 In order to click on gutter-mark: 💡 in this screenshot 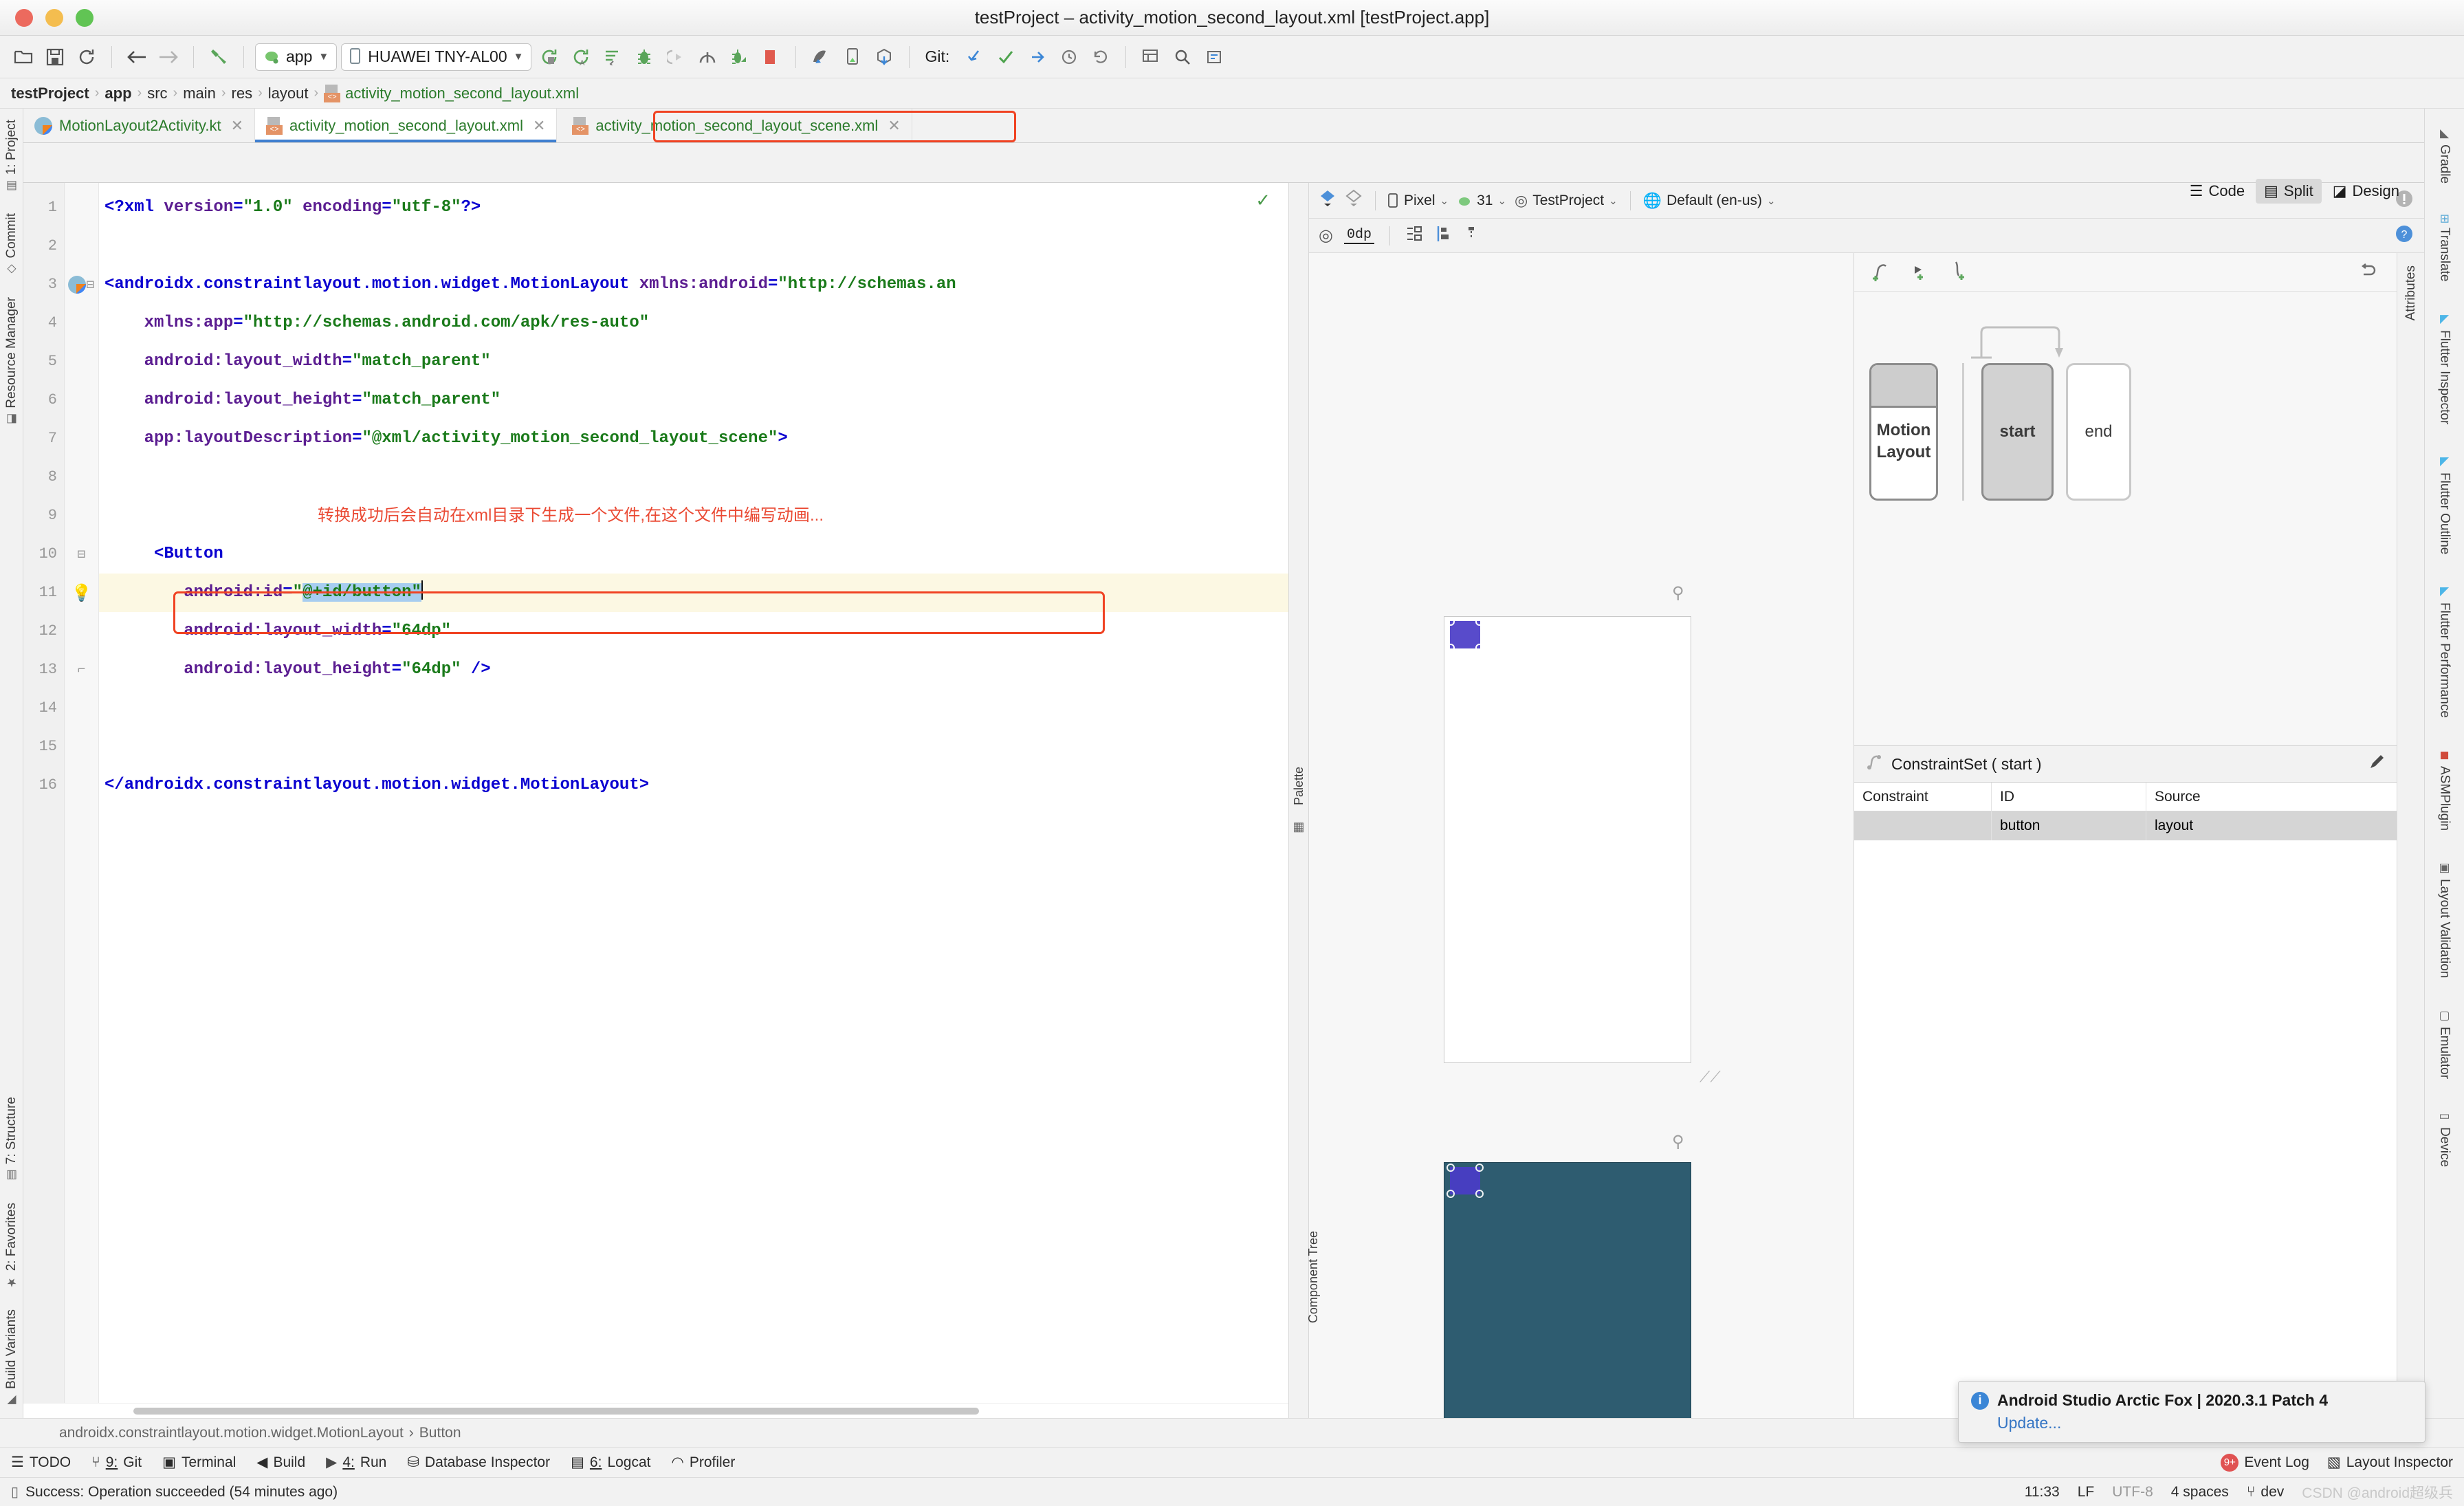, I will do `click(81, 593)`.